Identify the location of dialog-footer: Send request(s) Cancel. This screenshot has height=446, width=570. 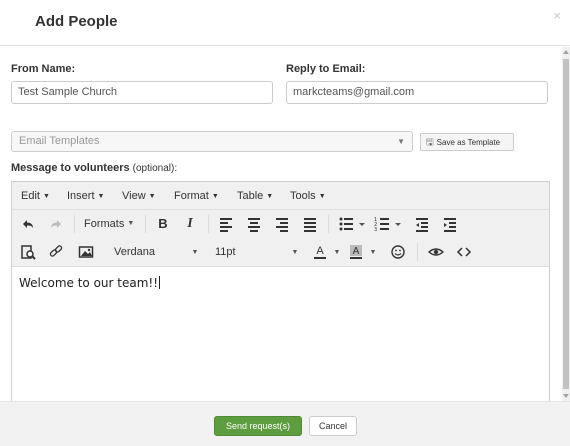
(285, 423).